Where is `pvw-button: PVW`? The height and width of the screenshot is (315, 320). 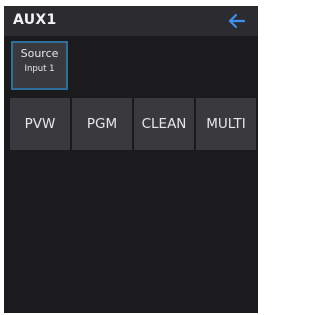
pvw-button: PVW is located at coordinates (40, 124).